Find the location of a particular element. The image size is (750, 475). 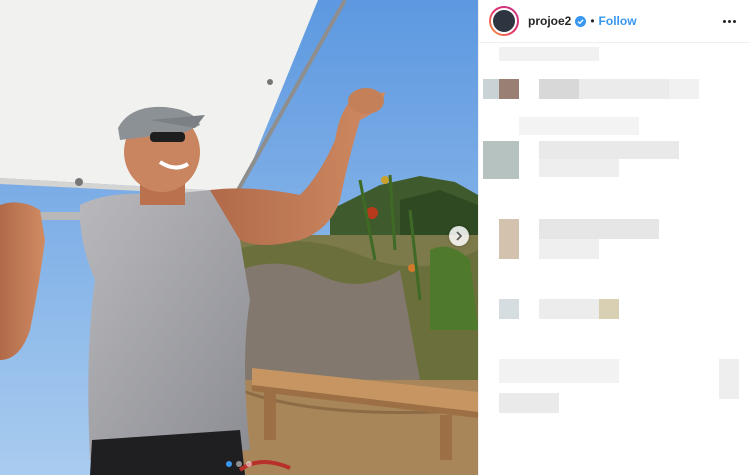

carousel-dot-active is located at coordinates (229, 464).